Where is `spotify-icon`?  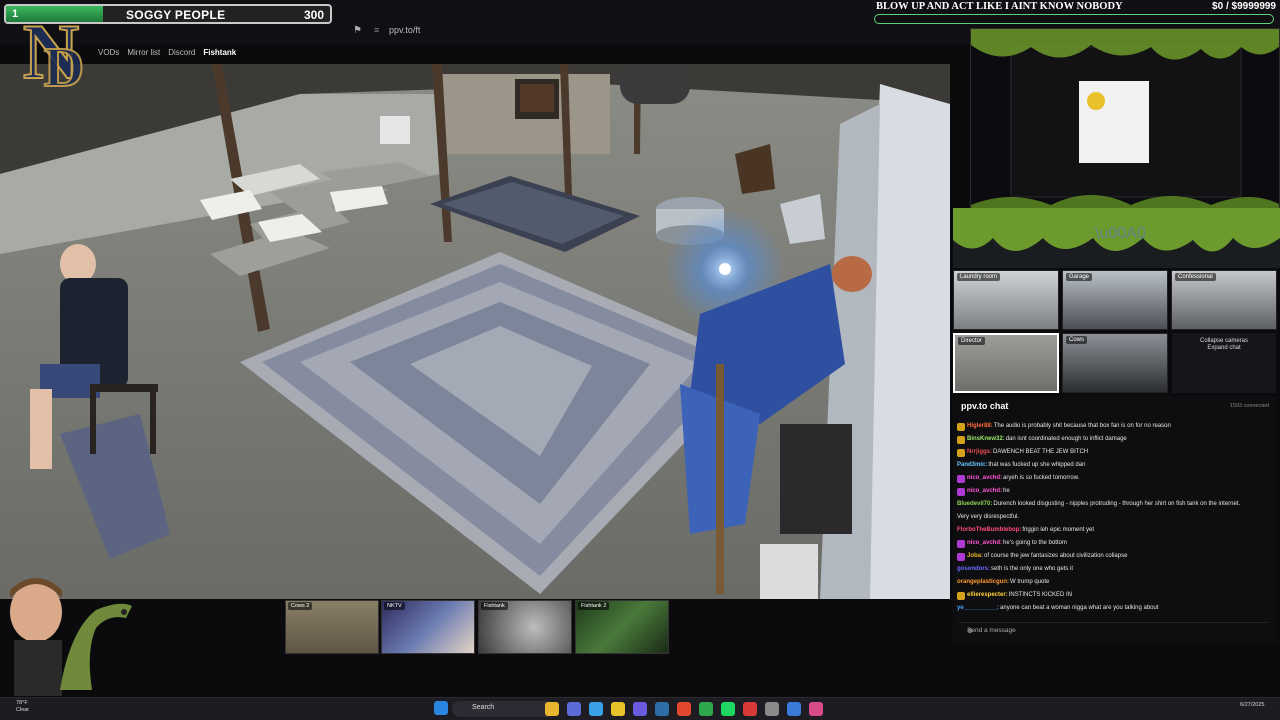
spotify-icon is located at coordinates (728, 709).